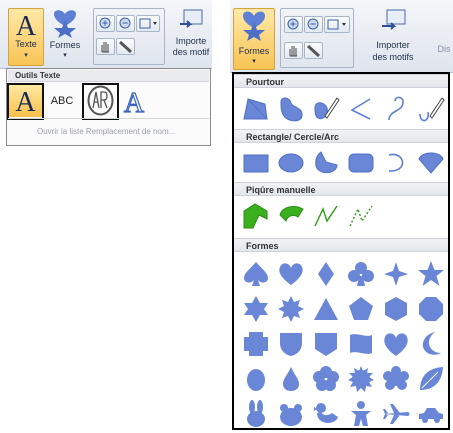 The image size is (453, 433). I want to click on shield-icon, so click(291, 344).